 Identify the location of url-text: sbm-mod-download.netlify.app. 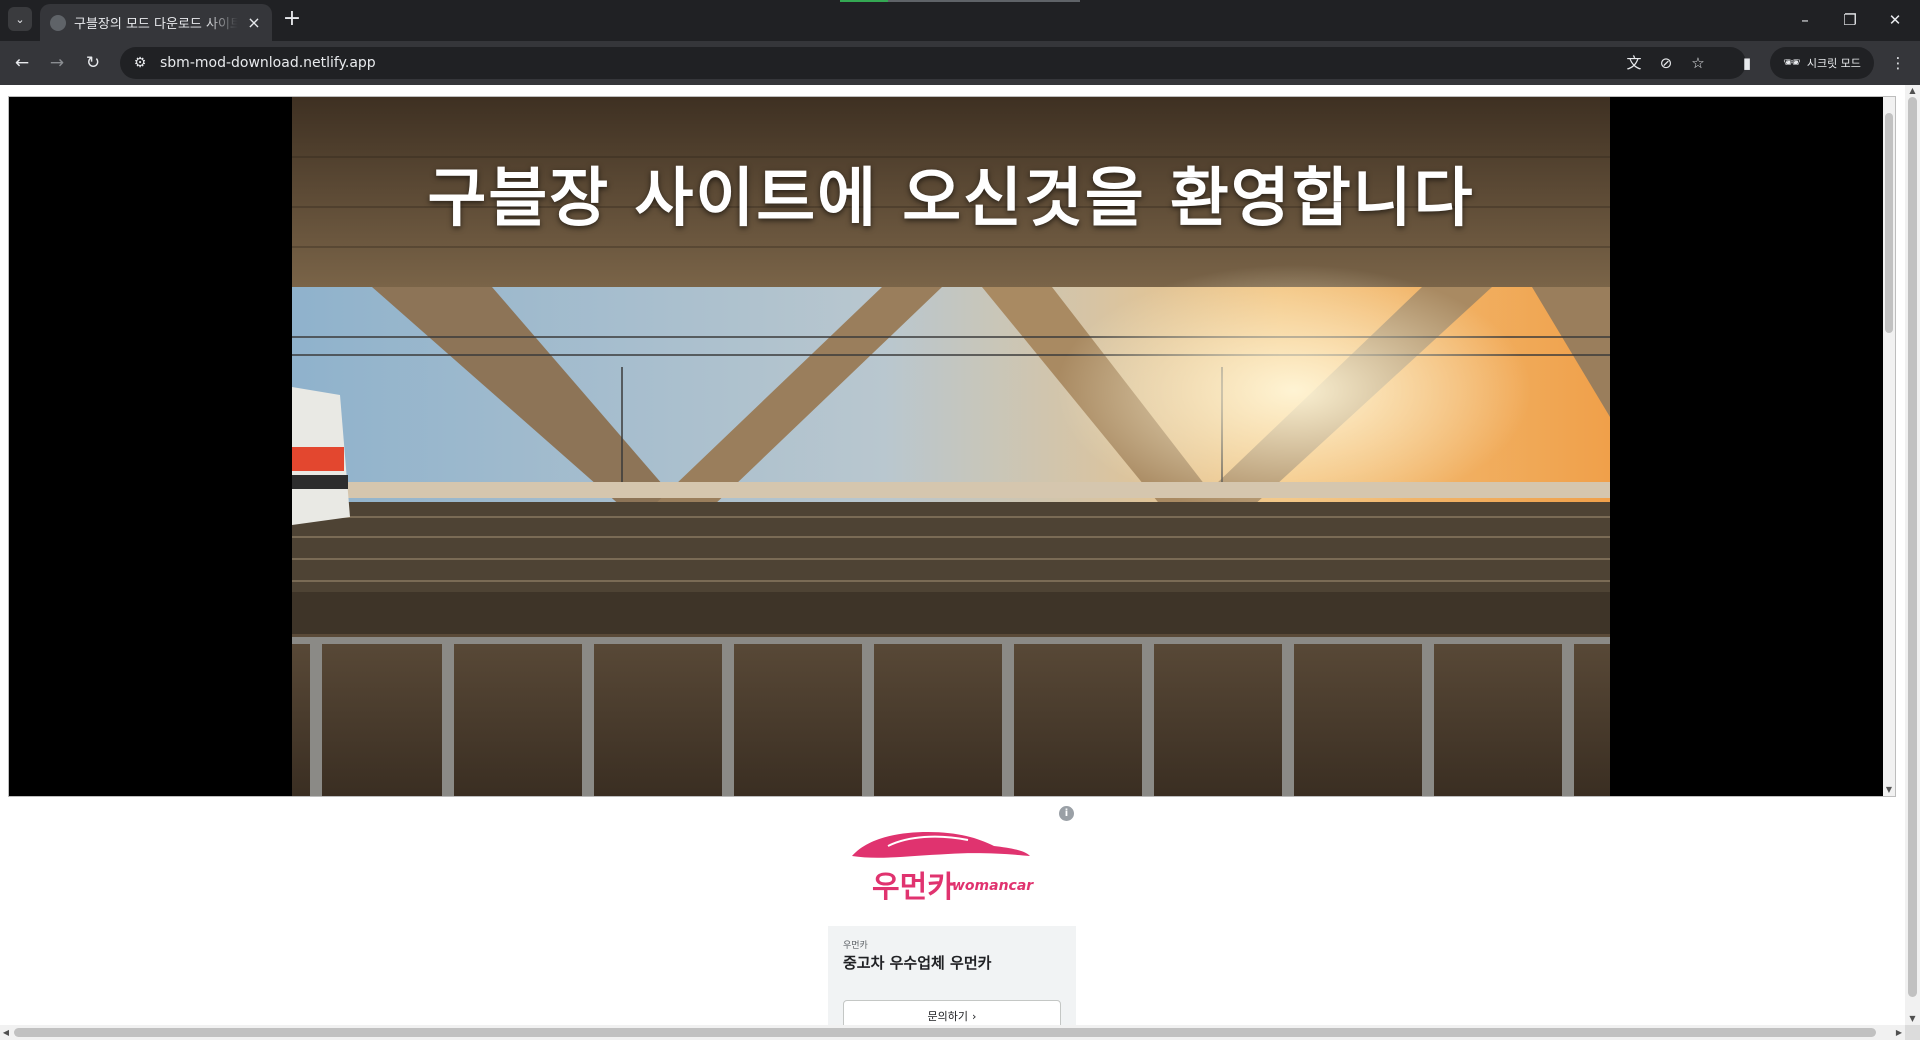
(268, 63).